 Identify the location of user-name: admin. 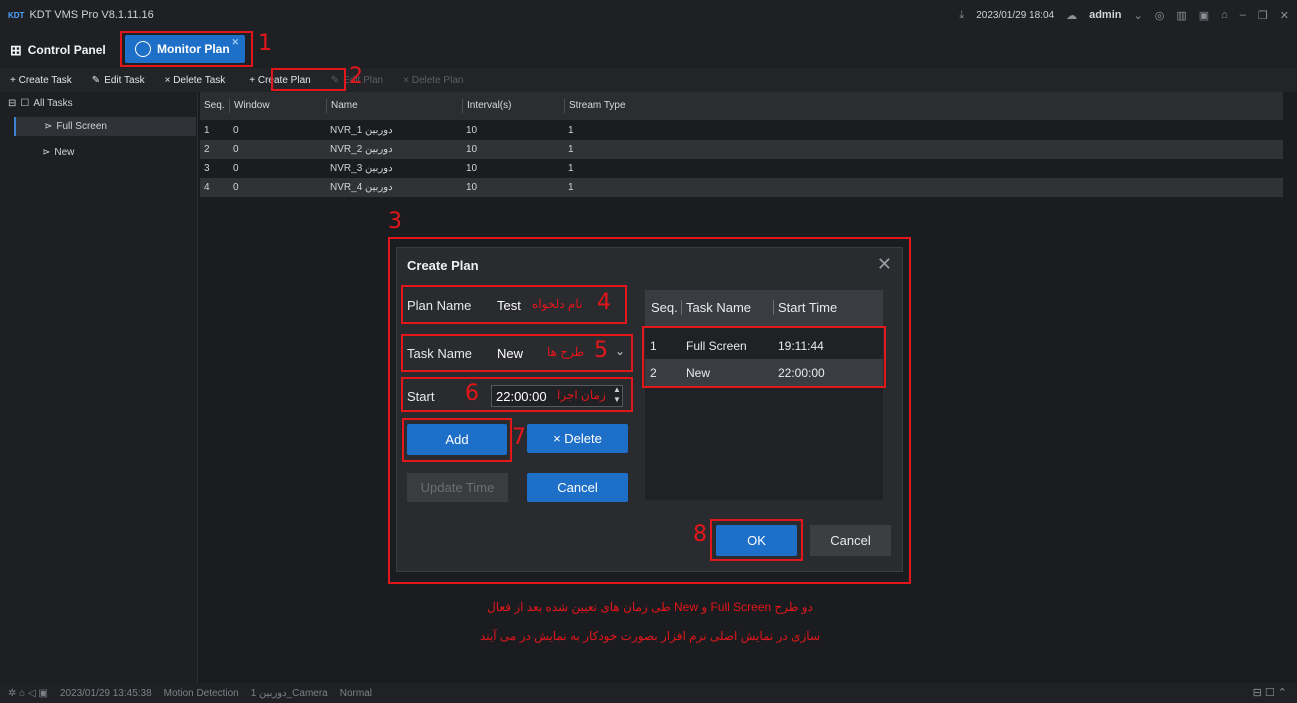
(1105, 15).